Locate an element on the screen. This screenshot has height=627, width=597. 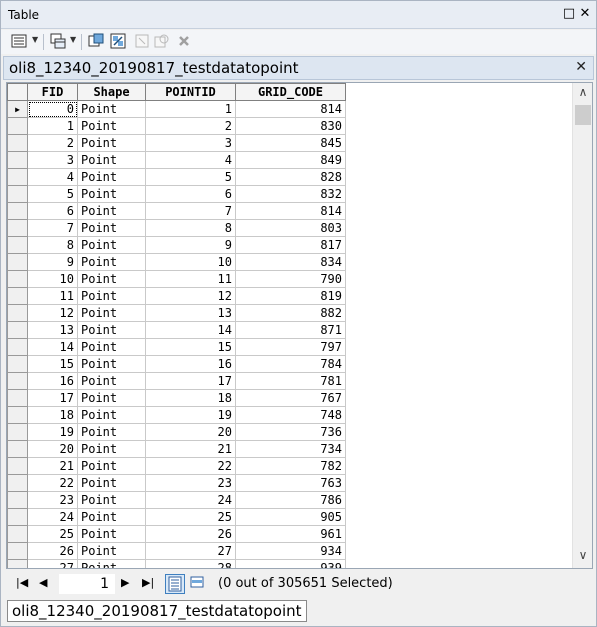
cell-pointid: 19 is located at coordinates (190, 415).